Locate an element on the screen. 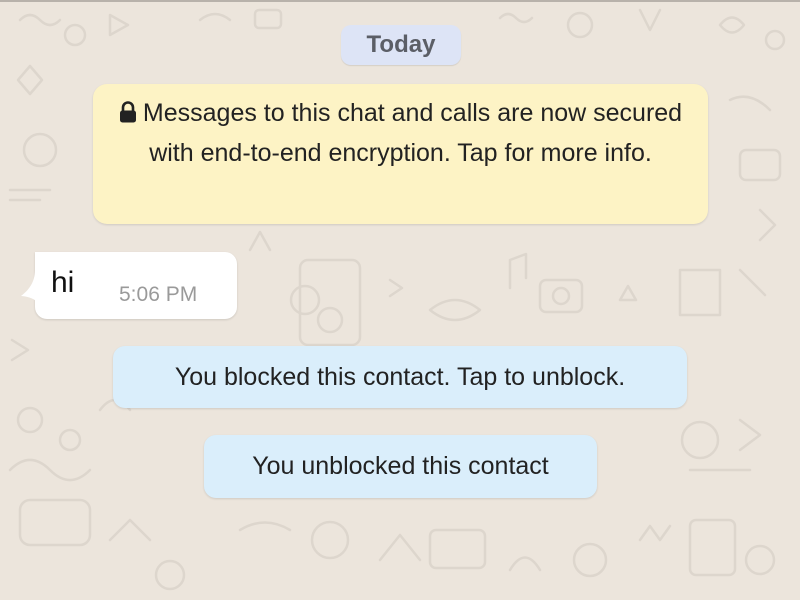 This screenshot has width=800, height=600. bubble-tail is located at coordinates (29, 277).